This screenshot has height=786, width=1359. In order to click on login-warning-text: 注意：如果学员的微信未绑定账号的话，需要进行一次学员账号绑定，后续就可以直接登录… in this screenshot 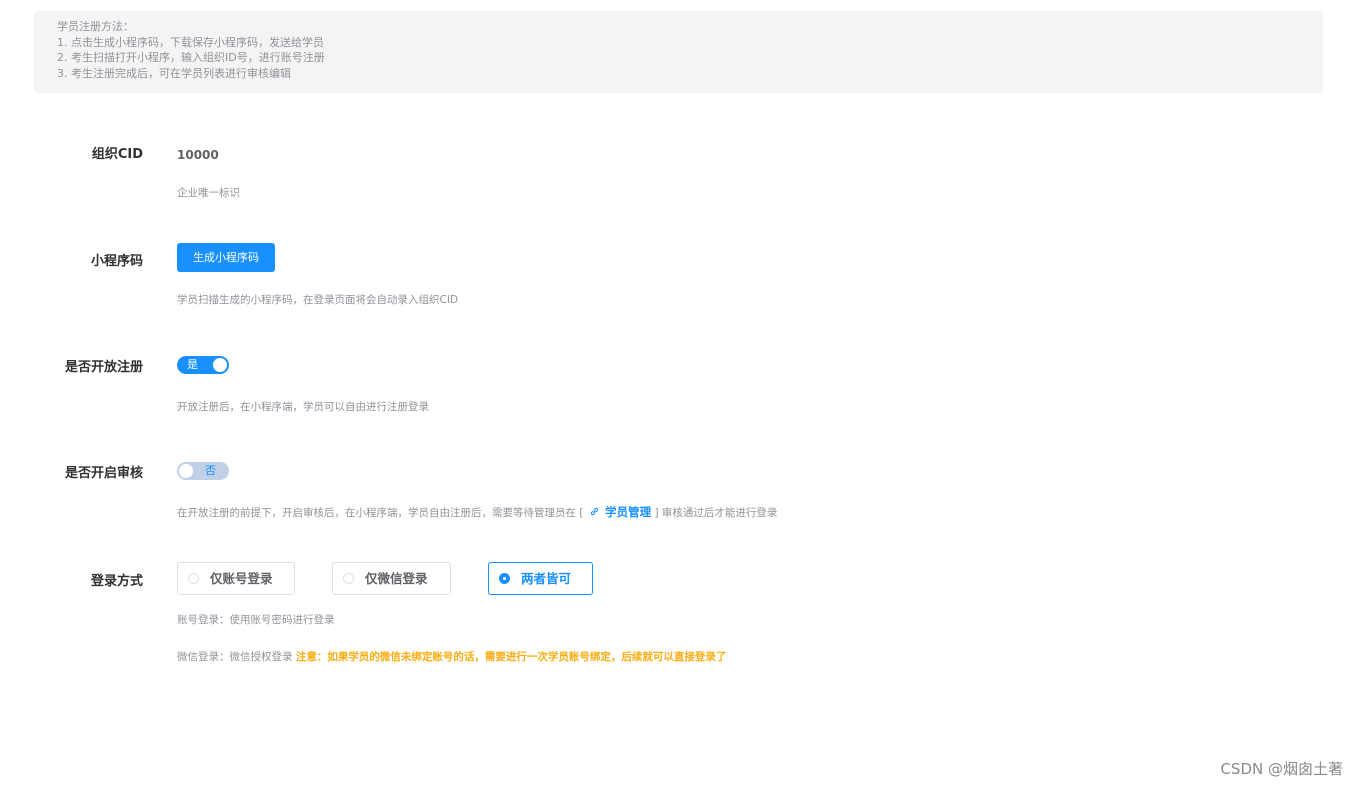, I will do `click(511, 657)`.